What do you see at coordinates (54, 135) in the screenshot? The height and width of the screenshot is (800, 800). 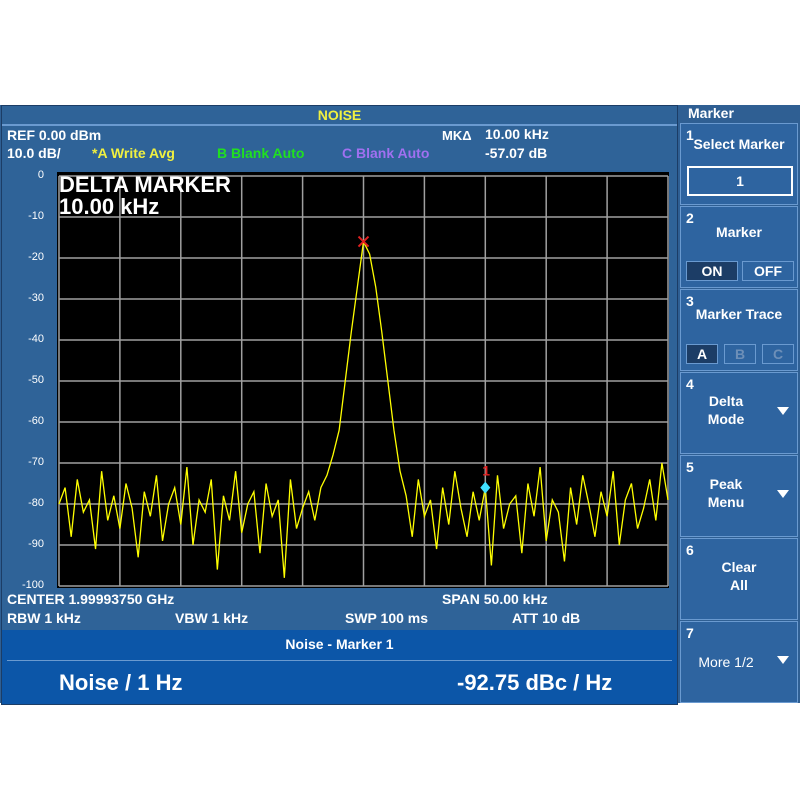 I see `ref-level: REF 0.00 dBm` at bounding box center [54, 135].